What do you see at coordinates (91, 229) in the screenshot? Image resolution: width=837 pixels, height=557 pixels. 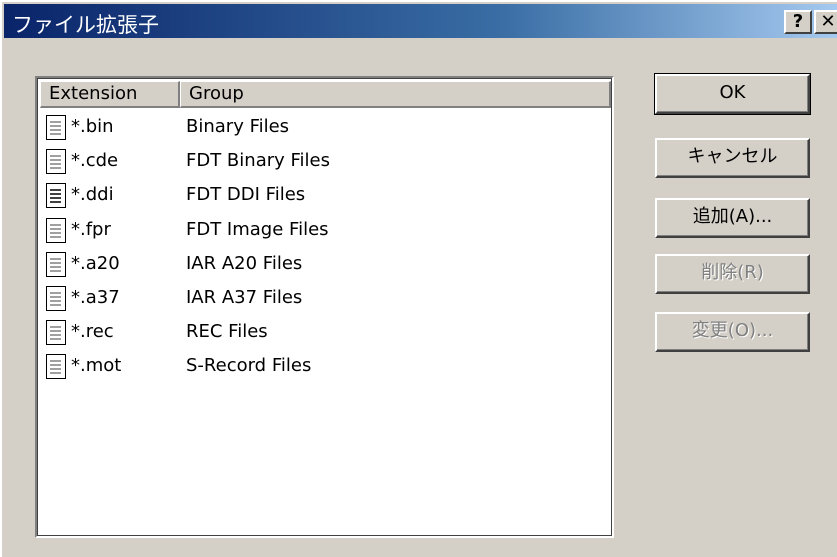 I see `extension-cell: *.fpr` at bounding box center [91, 229].